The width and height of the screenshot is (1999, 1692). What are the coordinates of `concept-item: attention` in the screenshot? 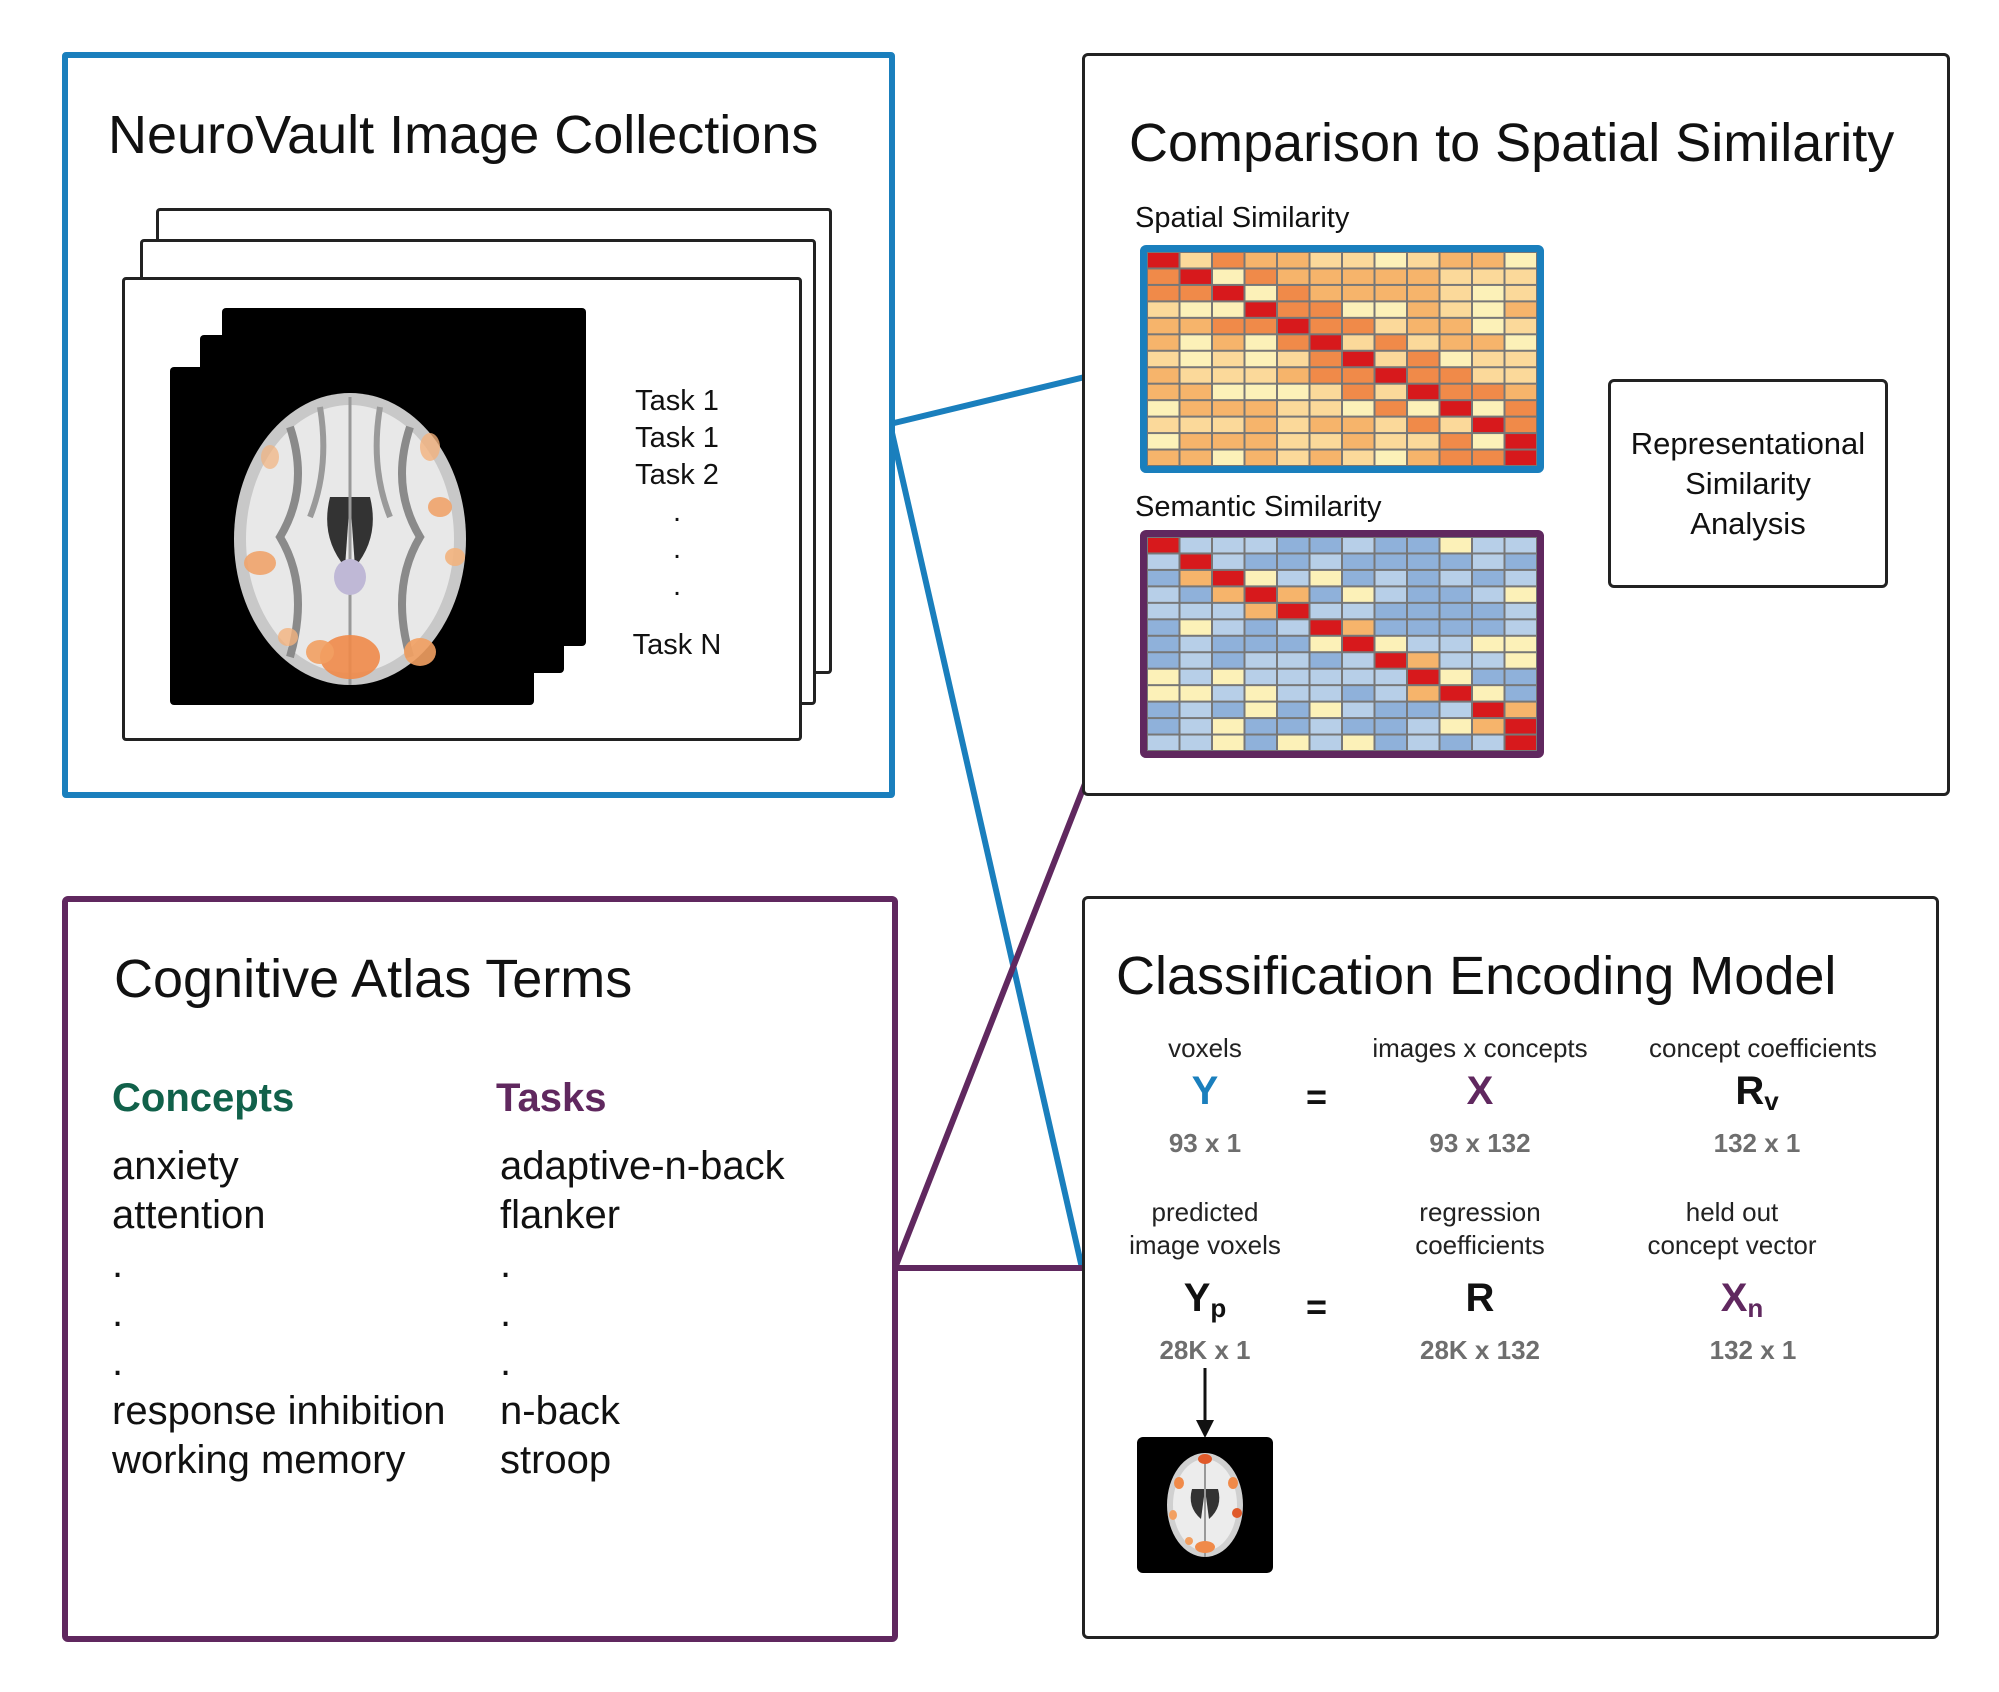 It's located at (189, 1215).